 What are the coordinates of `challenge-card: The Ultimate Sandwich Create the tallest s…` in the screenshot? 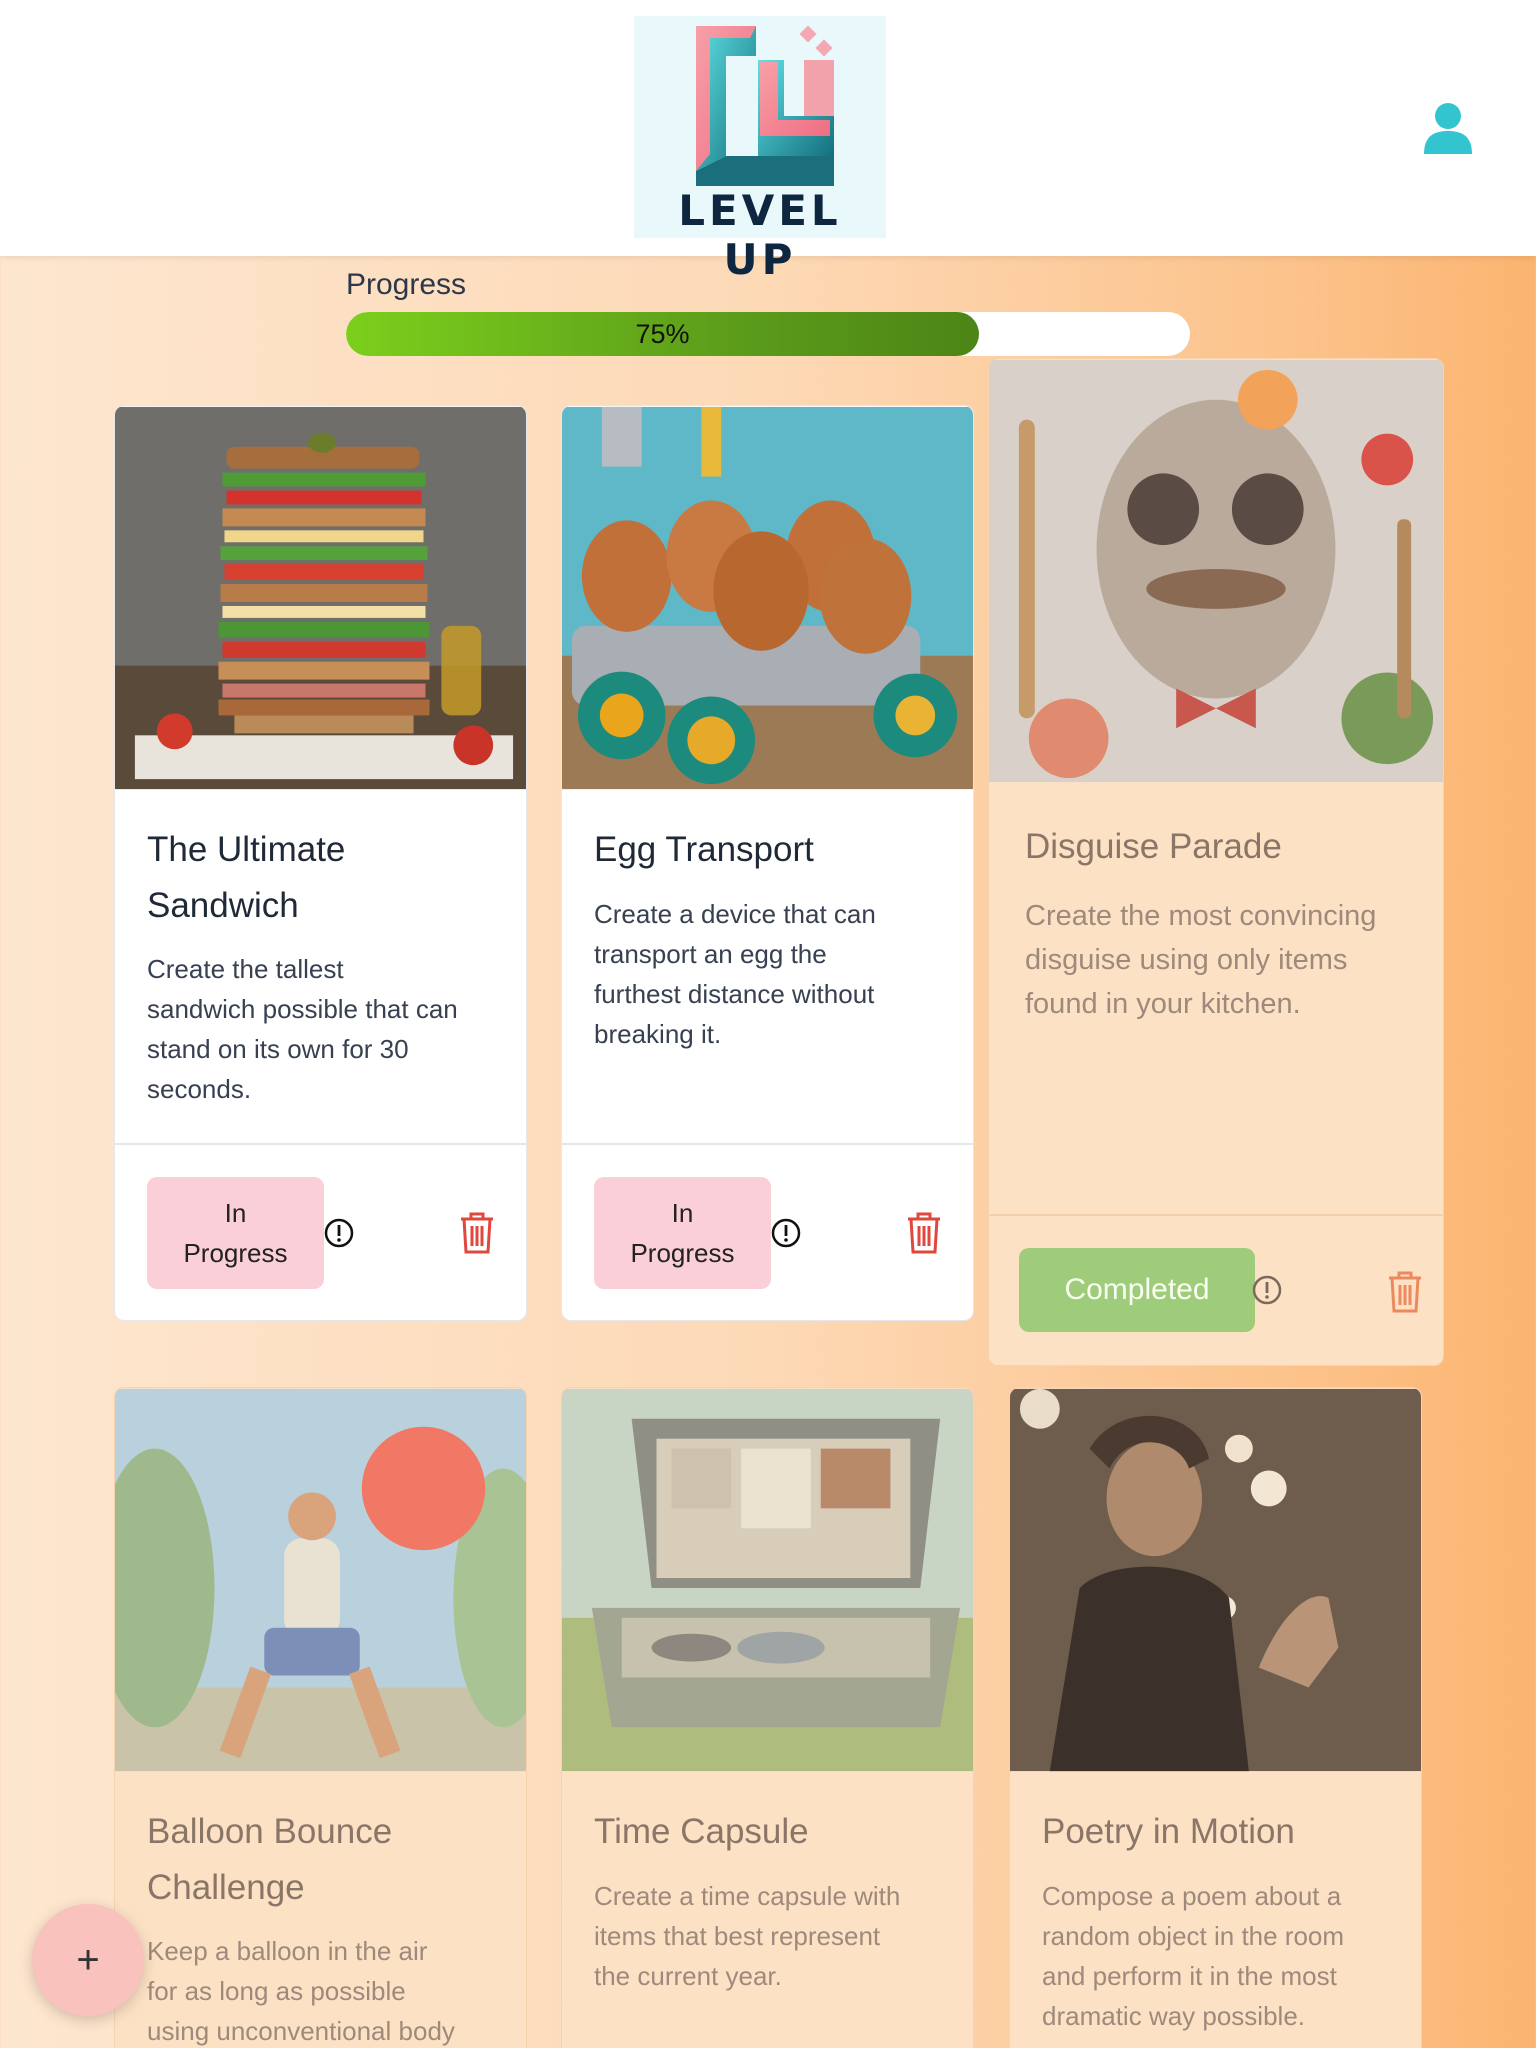 It's located at (320, 863).